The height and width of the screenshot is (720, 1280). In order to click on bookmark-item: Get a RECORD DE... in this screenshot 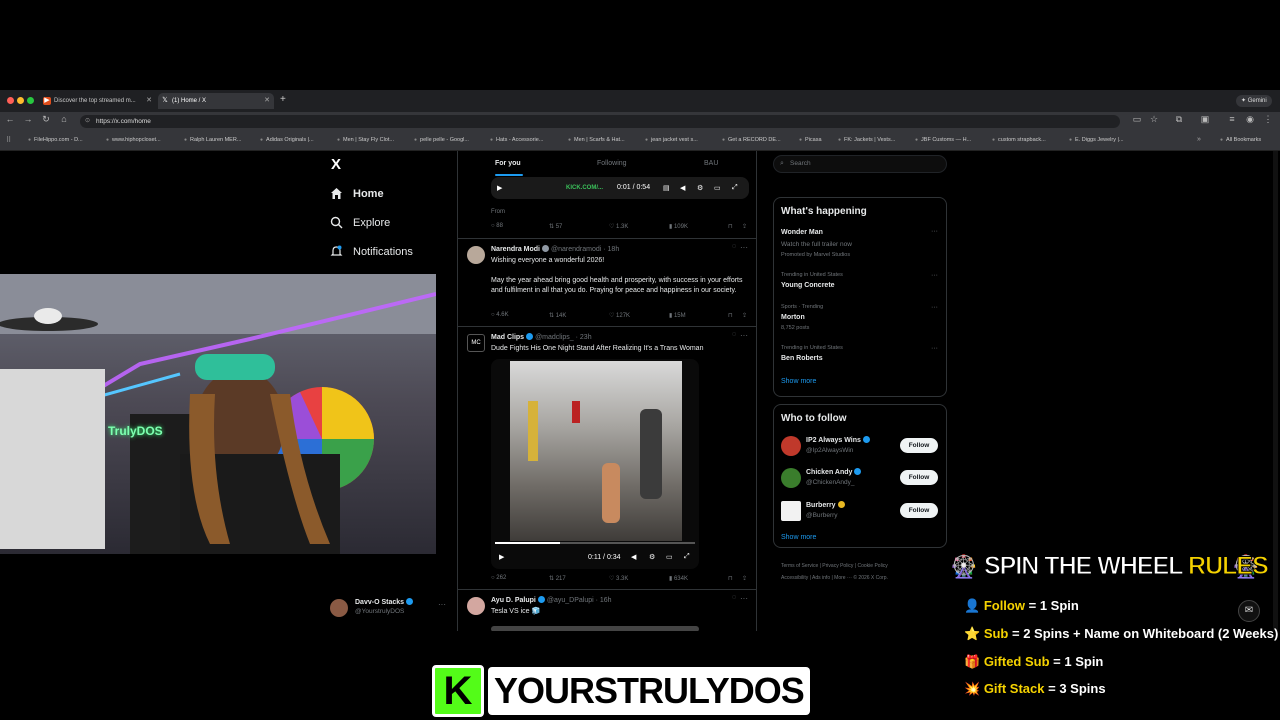, I will do `click(751, 140)`.